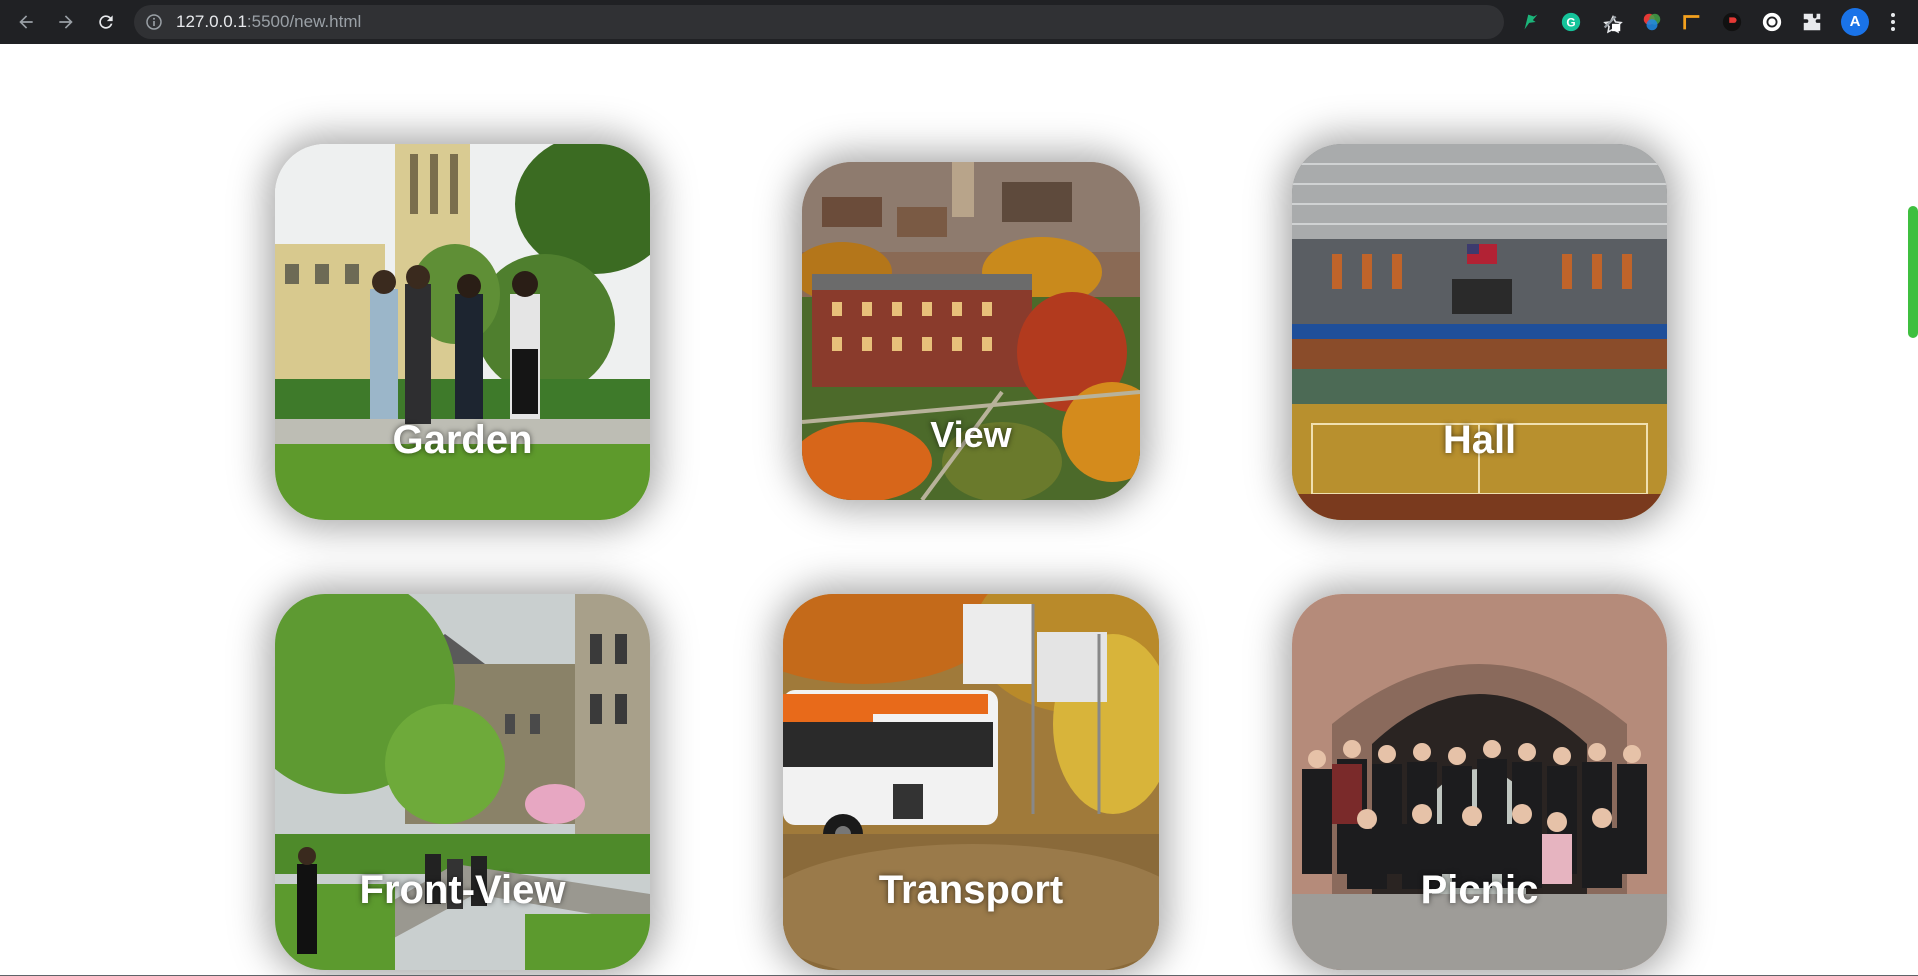 This screenshot has width=1918, height=976. What do you see at coordinates (1479, 890) in the screenshot?
I see `card-label: Picnic` at bounding box center [1479, 890].